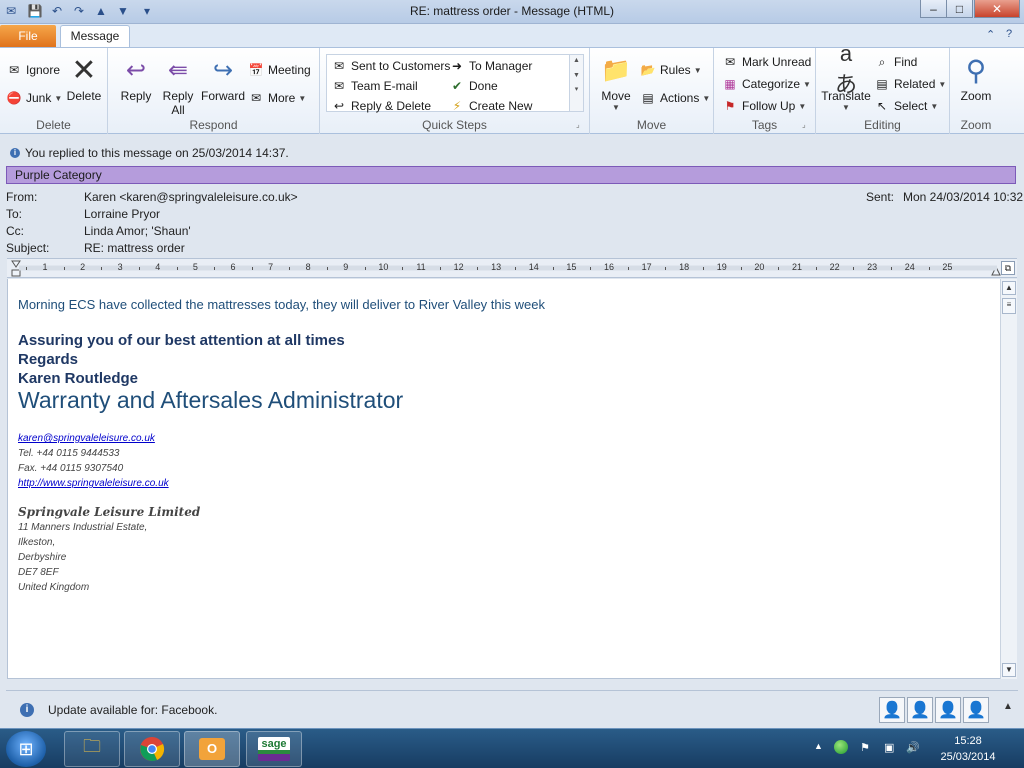  Describe the element at coordinates (137, 231) in the screenshot. I see `cc-value: Linda Amor; 'Shaun'` at that location.